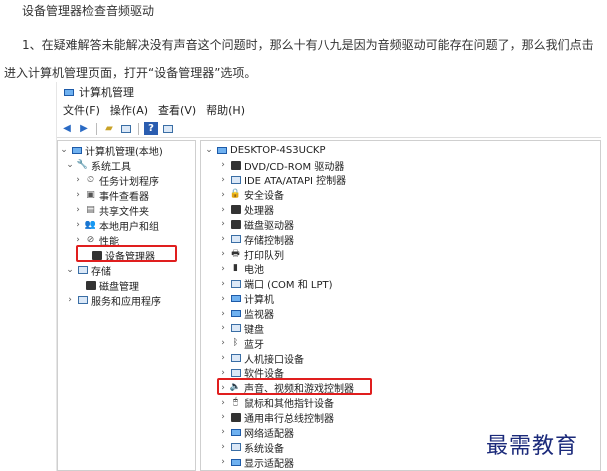  Describe the element at coordinates (111, 150) in the screenshot. I see `tree-item-0: ⌄ 计算机管理(本地)` at that location.